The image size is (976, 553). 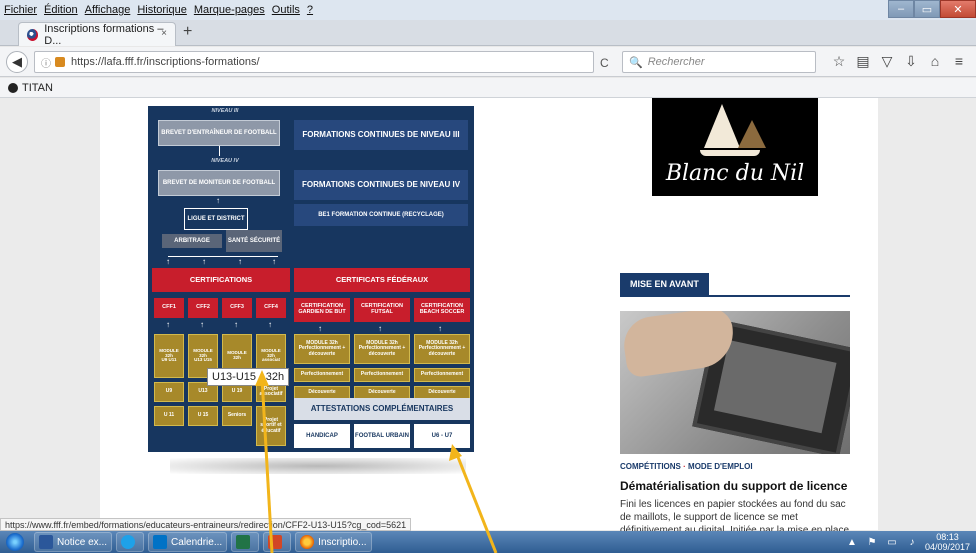 What do you see at coordinates (892, 542) in the screenshot?
I see `network-icon: ▭` at bounding box center [892, 542].